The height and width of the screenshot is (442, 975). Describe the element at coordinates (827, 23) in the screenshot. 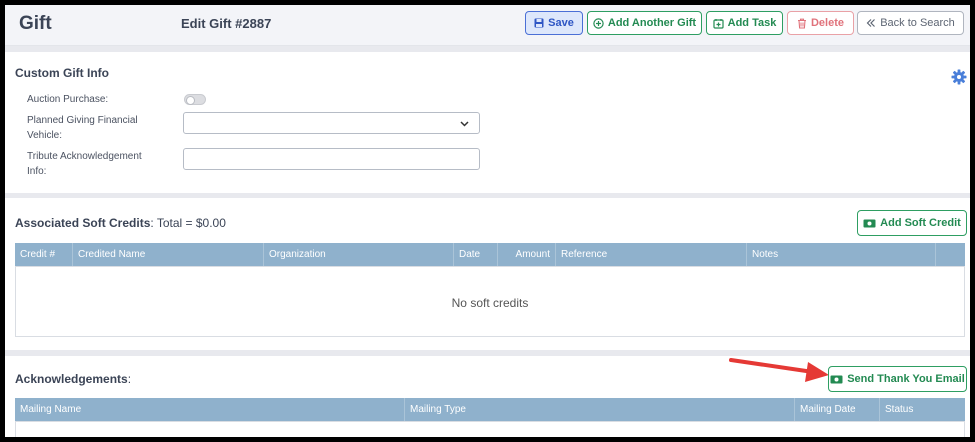

I see `delete-label: Delete` at that location.